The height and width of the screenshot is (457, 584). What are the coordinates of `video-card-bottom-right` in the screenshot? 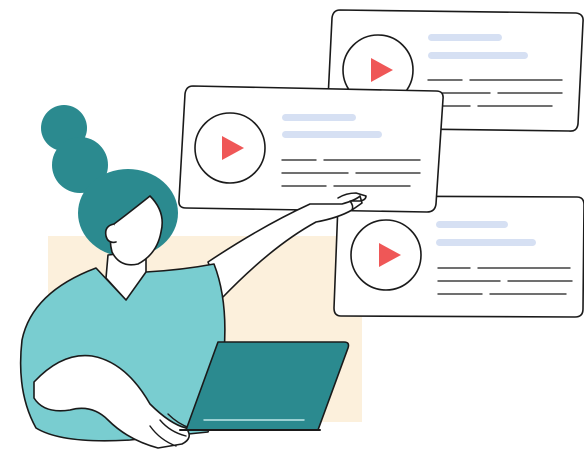 It's located at (458, 256).